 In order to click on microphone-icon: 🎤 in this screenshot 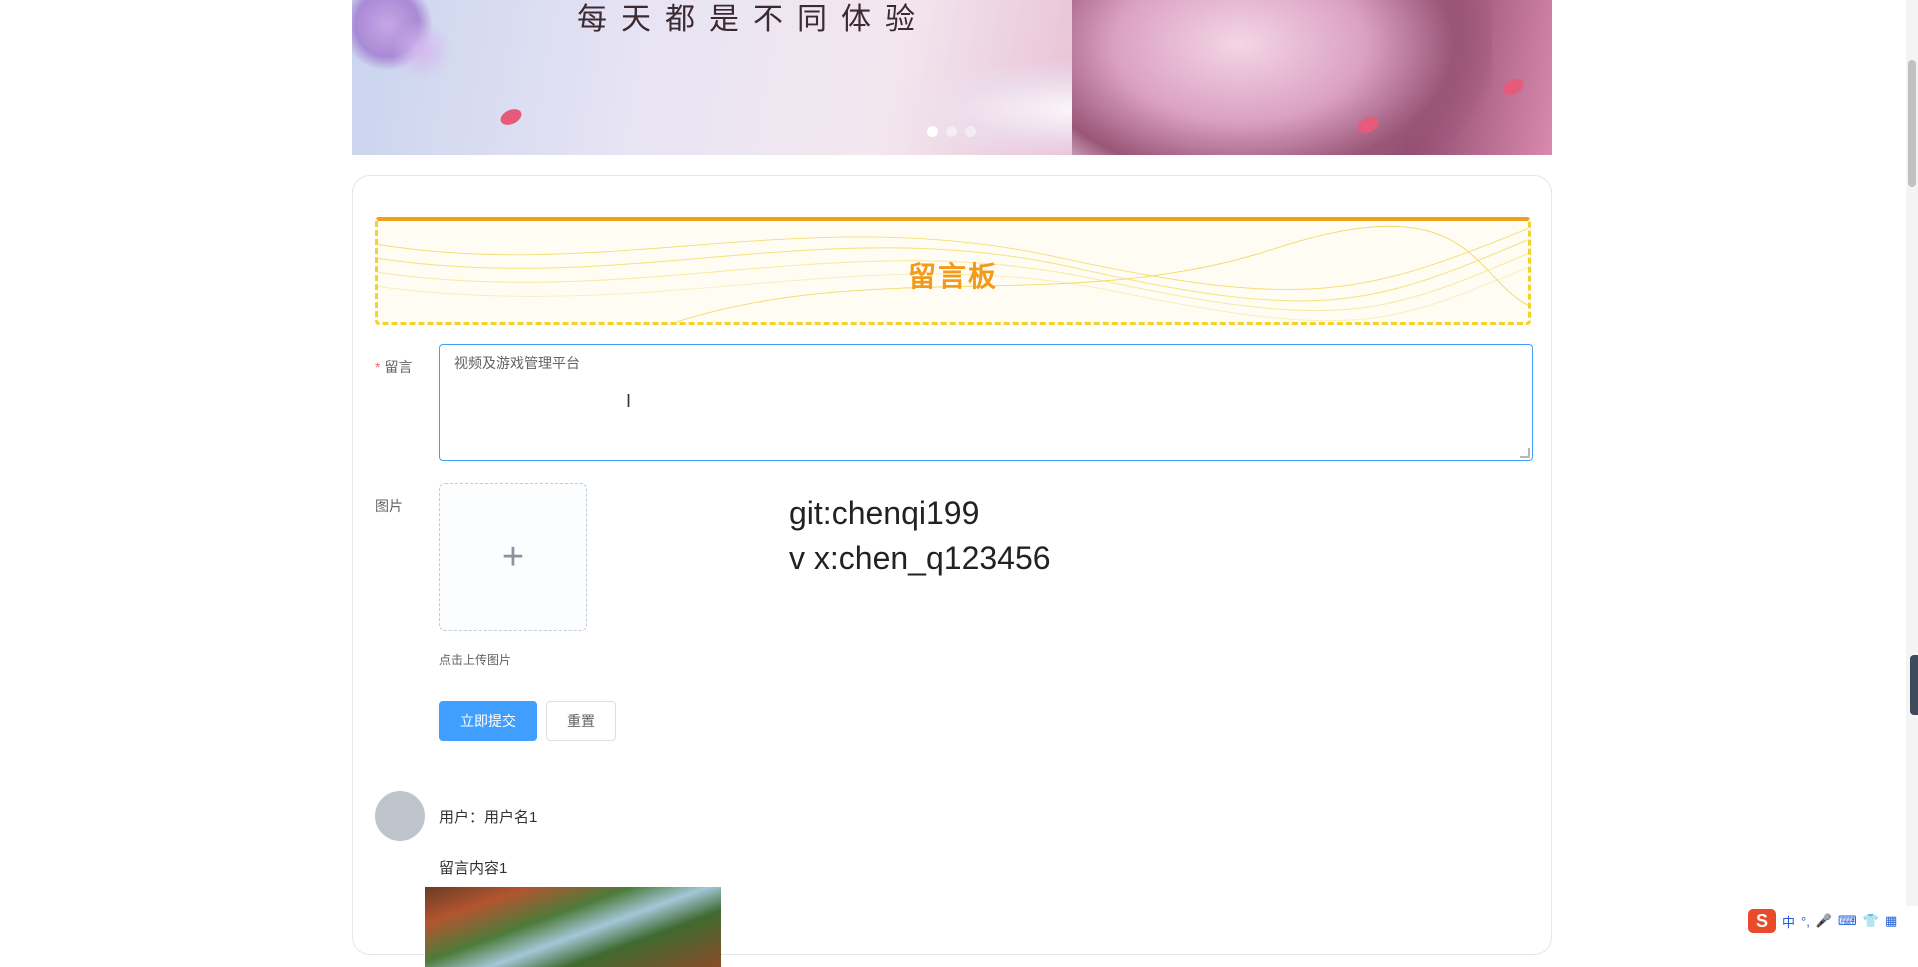, I will do `click(1824, 921)`.